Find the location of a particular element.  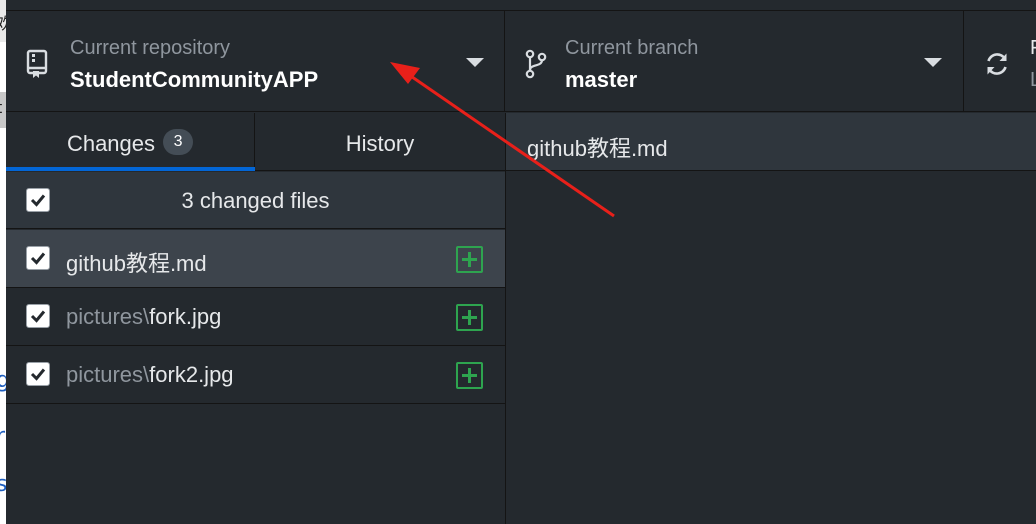

tab-changes-label: Changes is located at coordinates (111, 143).